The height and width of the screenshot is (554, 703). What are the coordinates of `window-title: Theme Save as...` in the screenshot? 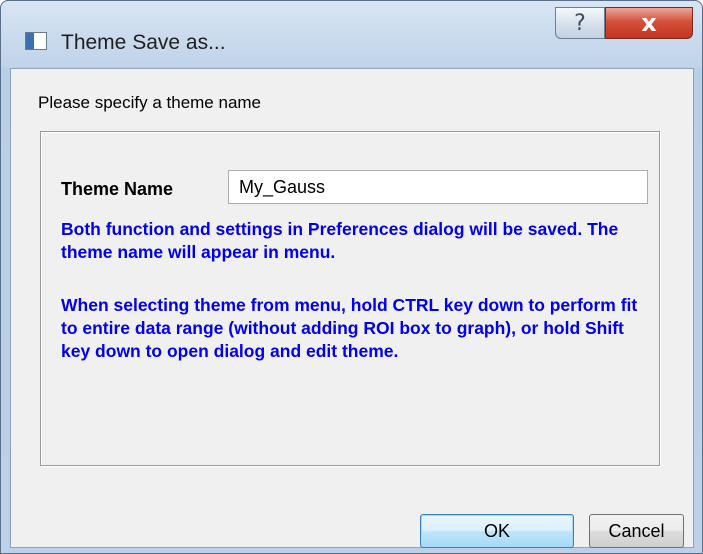 It's located at (143, 42).